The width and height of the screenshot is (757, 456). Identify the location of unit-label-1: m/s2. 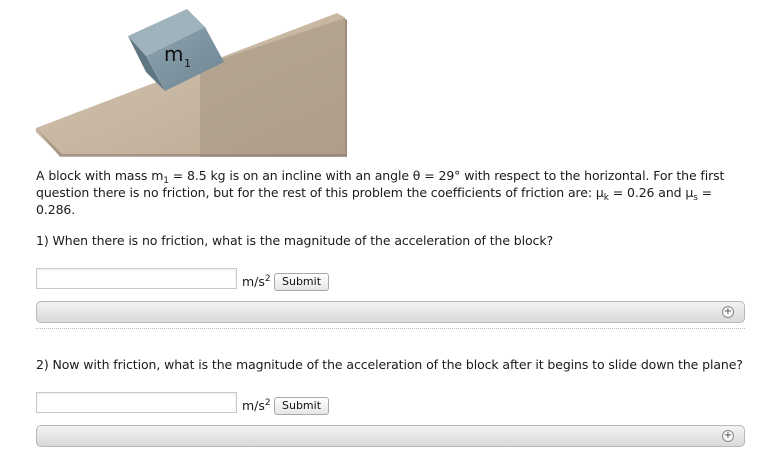
(256, 281).